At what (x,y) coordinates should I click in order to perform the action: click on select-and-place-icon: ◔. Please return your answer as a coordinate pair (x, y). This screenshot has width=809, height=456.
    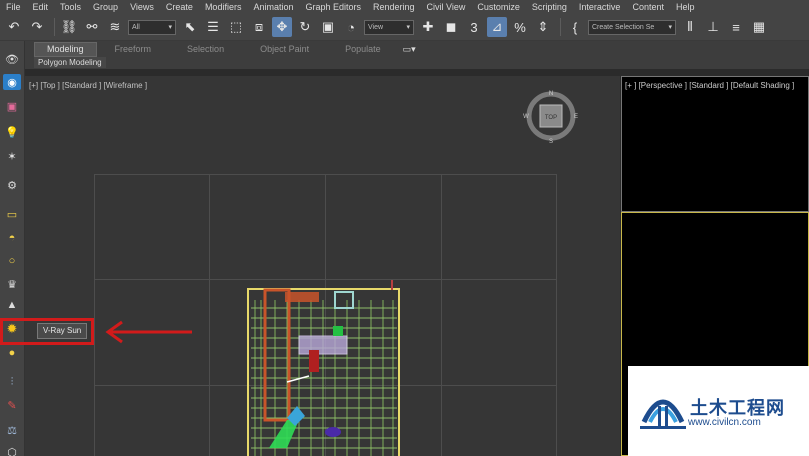
    Looking at the image, I should click on (351, 27).